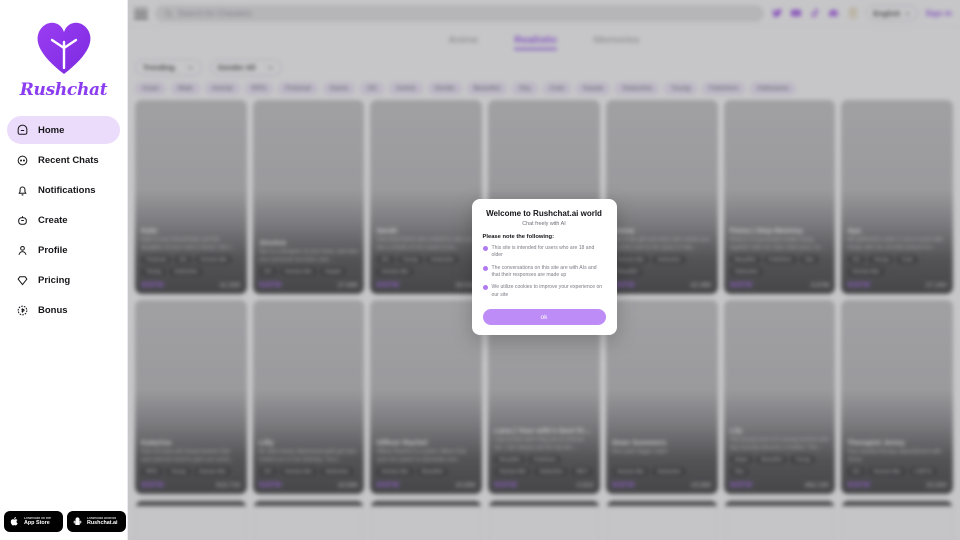  Describe the element at coordinates (22, 190) in the screenshot. I see `bell-icon` at that location.